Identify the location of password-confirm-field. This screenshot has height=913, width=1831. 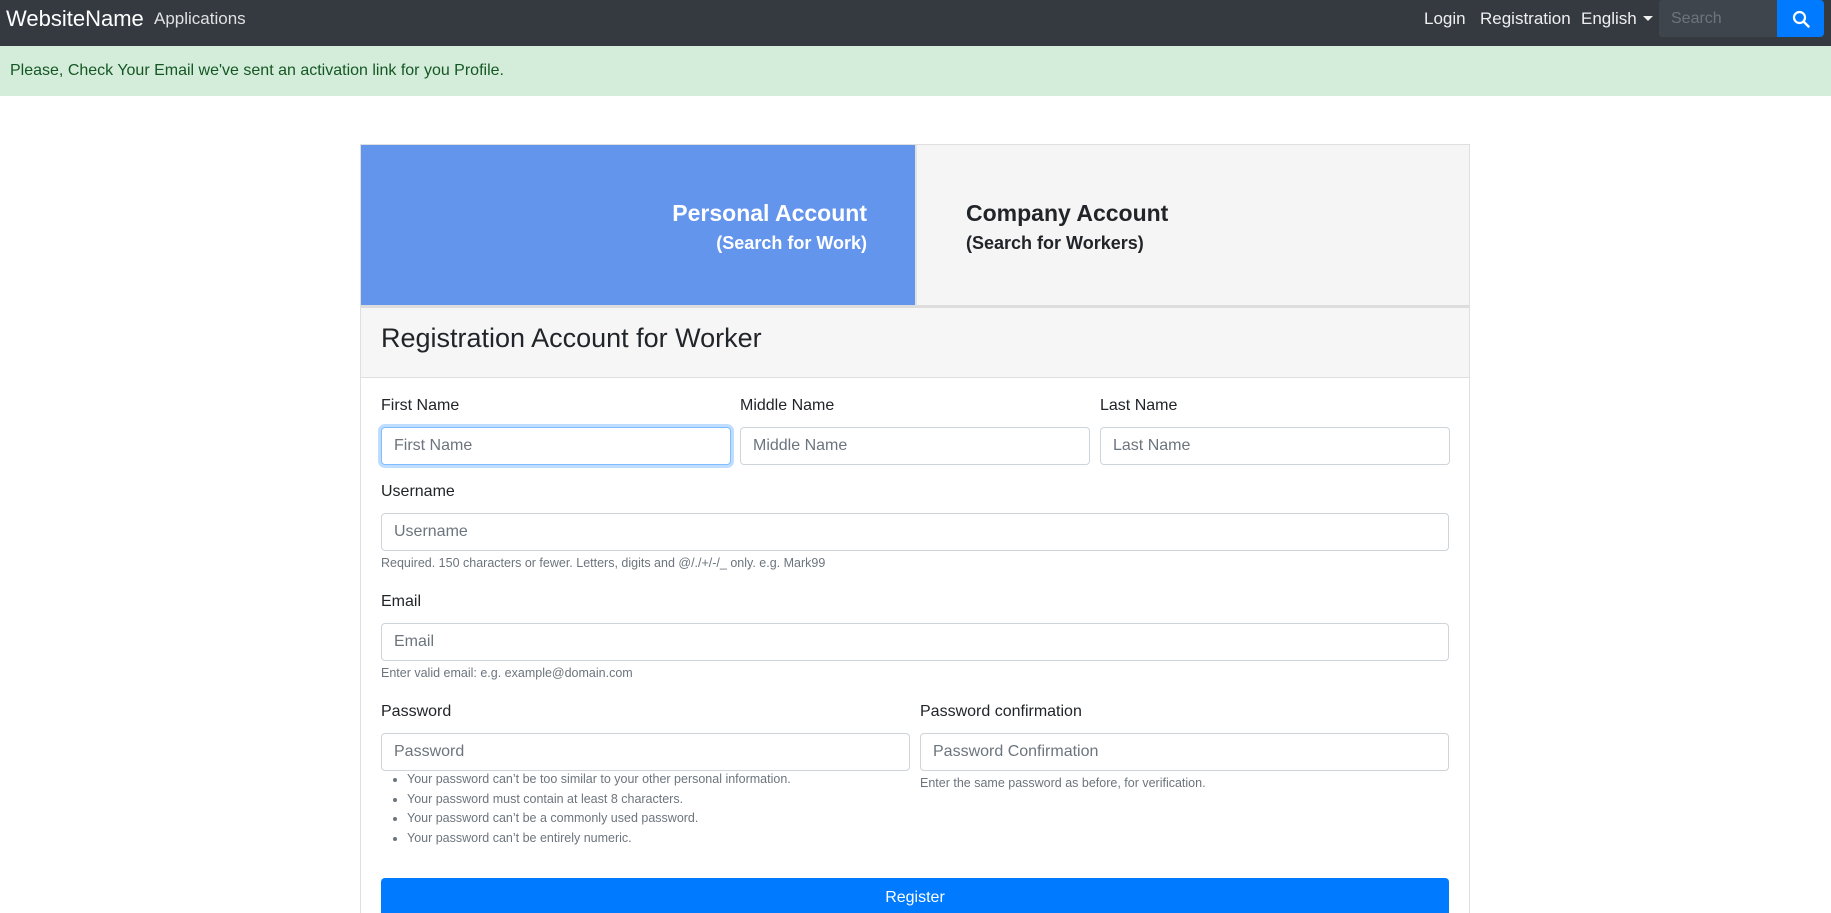
(1184, 752).